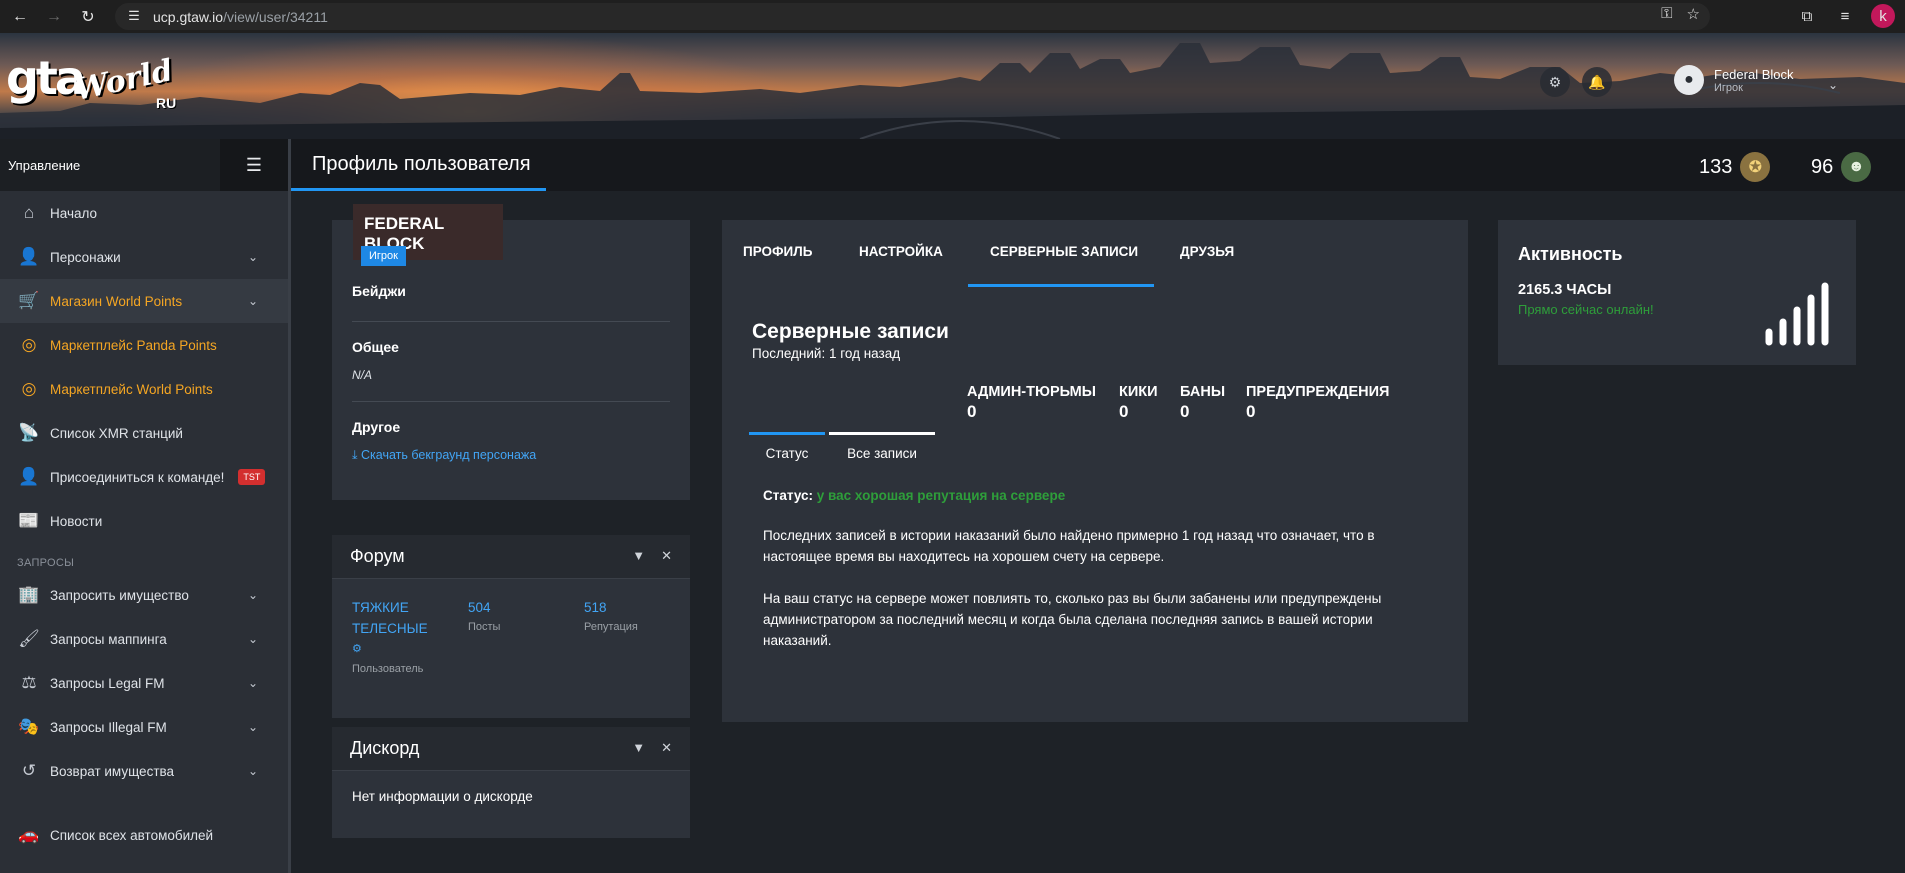 This screenshot has height=873, width=1905. Describe the element at coordinates (1735, 167) in the screenshot. I see `counter-133: 133 ✪` at that location.